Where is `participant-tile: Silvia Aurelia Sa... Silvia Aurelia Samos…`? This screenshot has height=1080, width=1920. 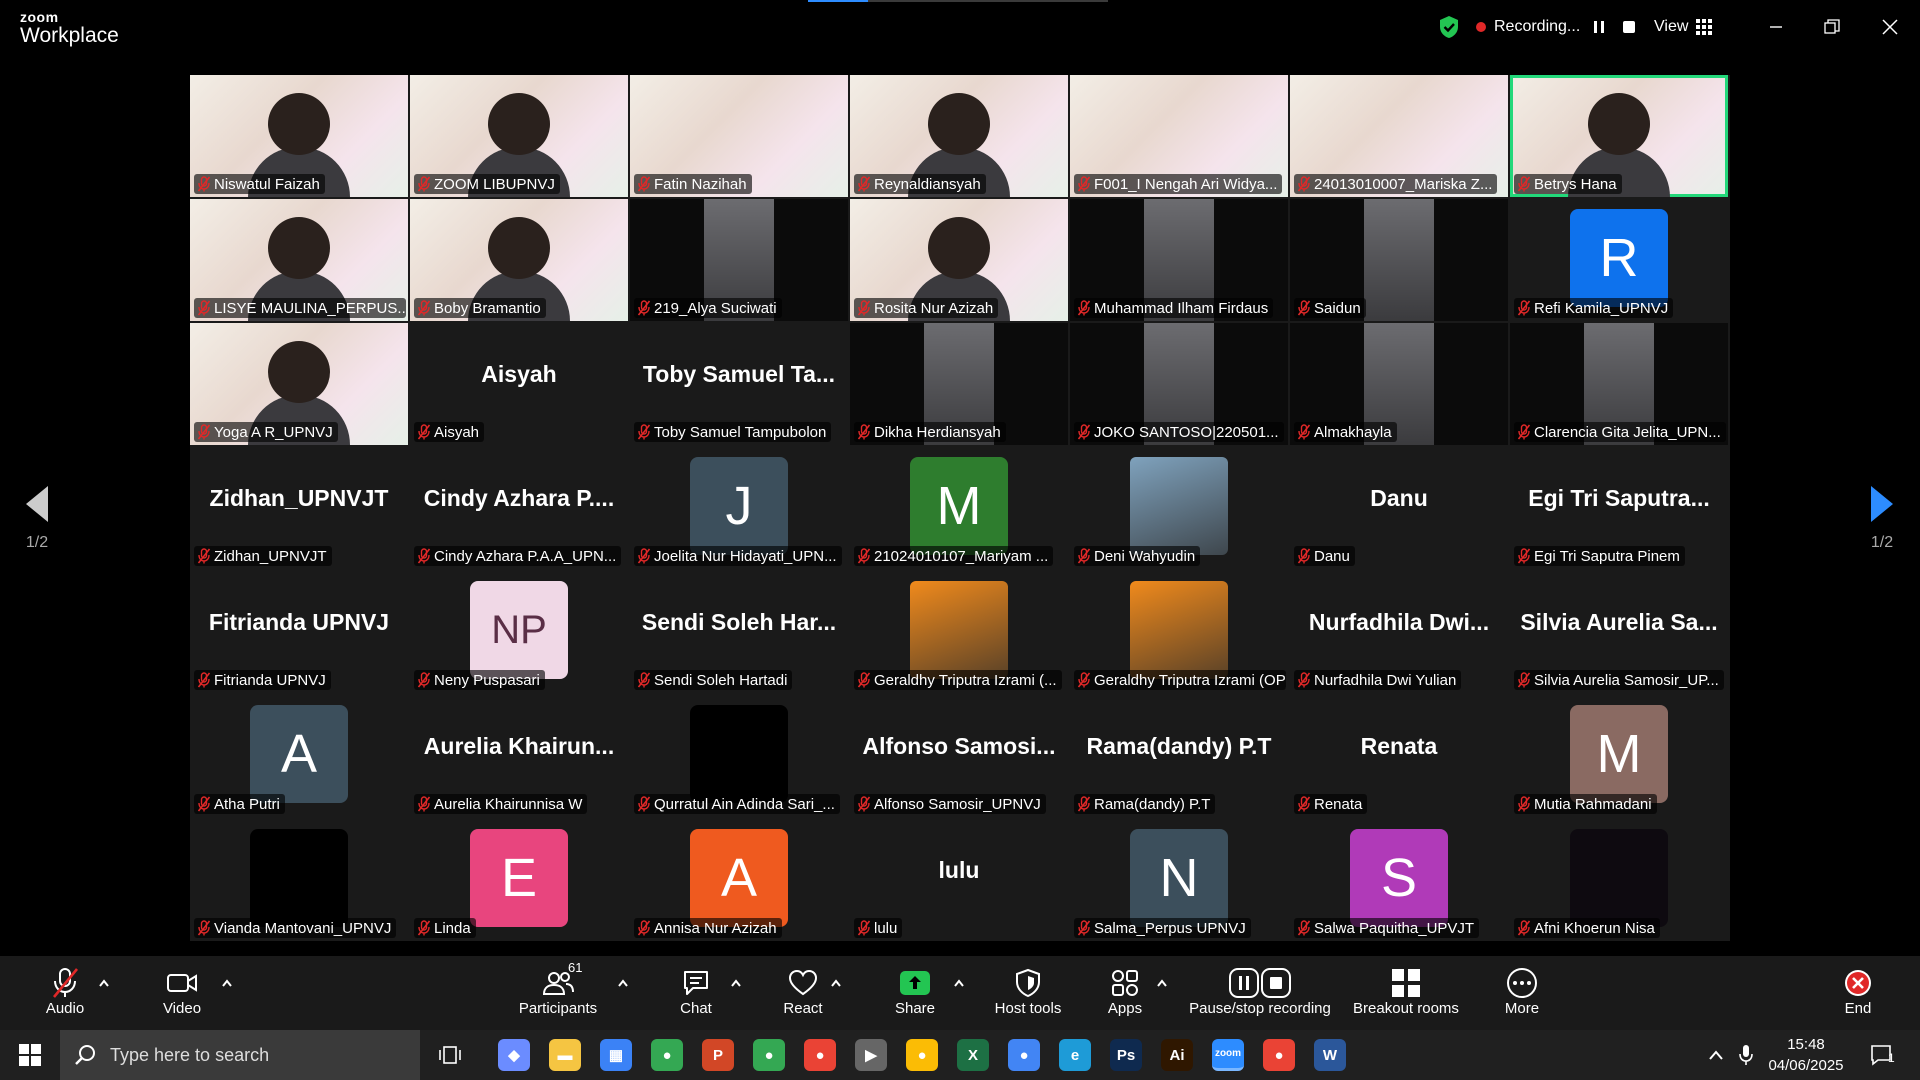
participant-tile: Silvia Aurelia Sa... Silvia Aurelia Samos… is located at coordinates (1619, 632).